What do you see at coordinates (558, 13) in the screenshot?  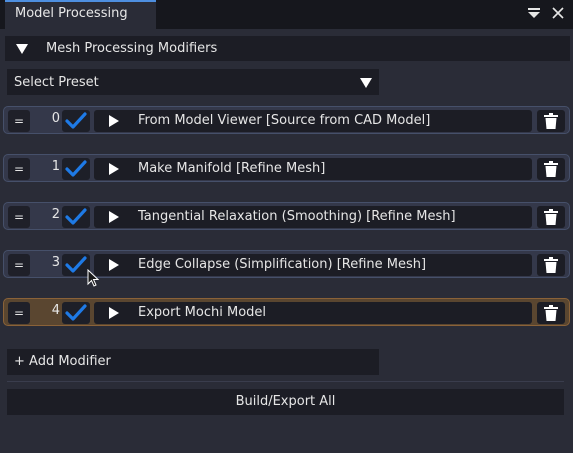 I see `close-icon` at bounding box center [558, 13].